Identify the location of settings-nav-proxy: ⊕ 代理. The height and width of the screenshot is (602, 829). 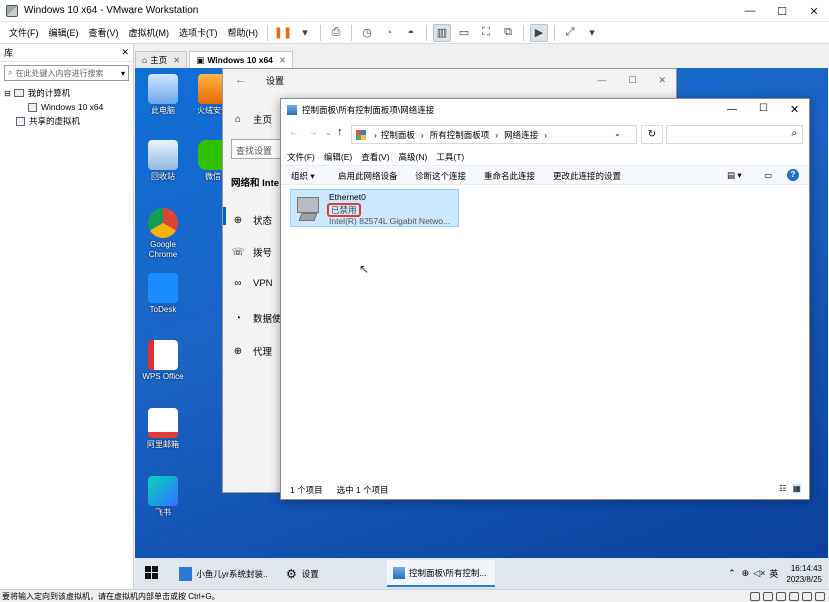
(251, 351).